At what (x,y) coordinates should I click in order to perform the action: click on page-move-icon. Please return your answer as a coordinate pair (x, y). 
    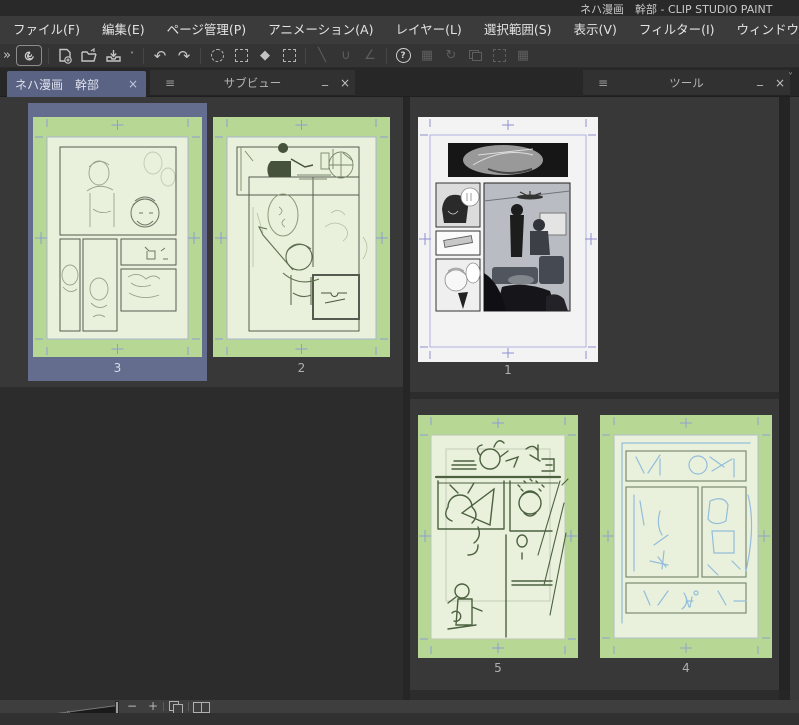
    Looking at the image, I should click on (475, 56).